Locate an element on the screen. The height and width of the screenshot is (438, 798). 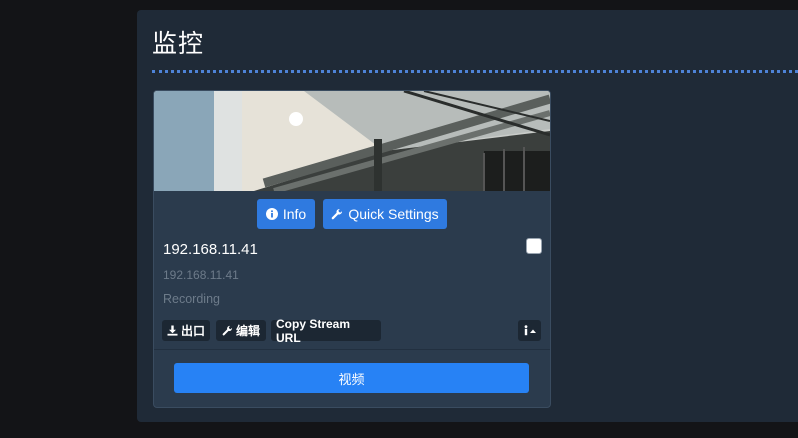
edit-button: 编辑 is located at coordinates (241, 330).